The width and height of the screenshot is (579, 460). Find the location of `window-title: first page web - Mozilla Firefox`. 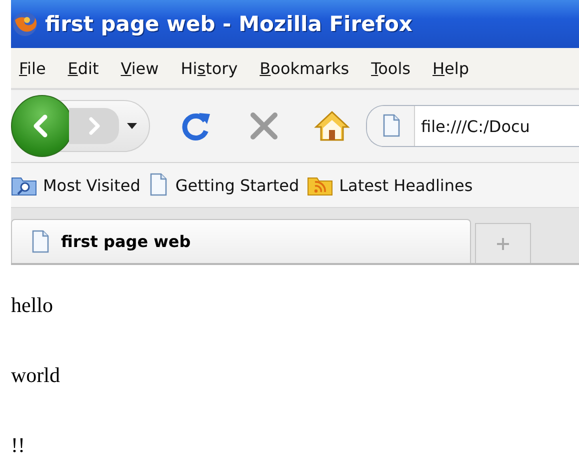

window-title: first page web - Mozilla Firefox is located at coordinates (228, 24).